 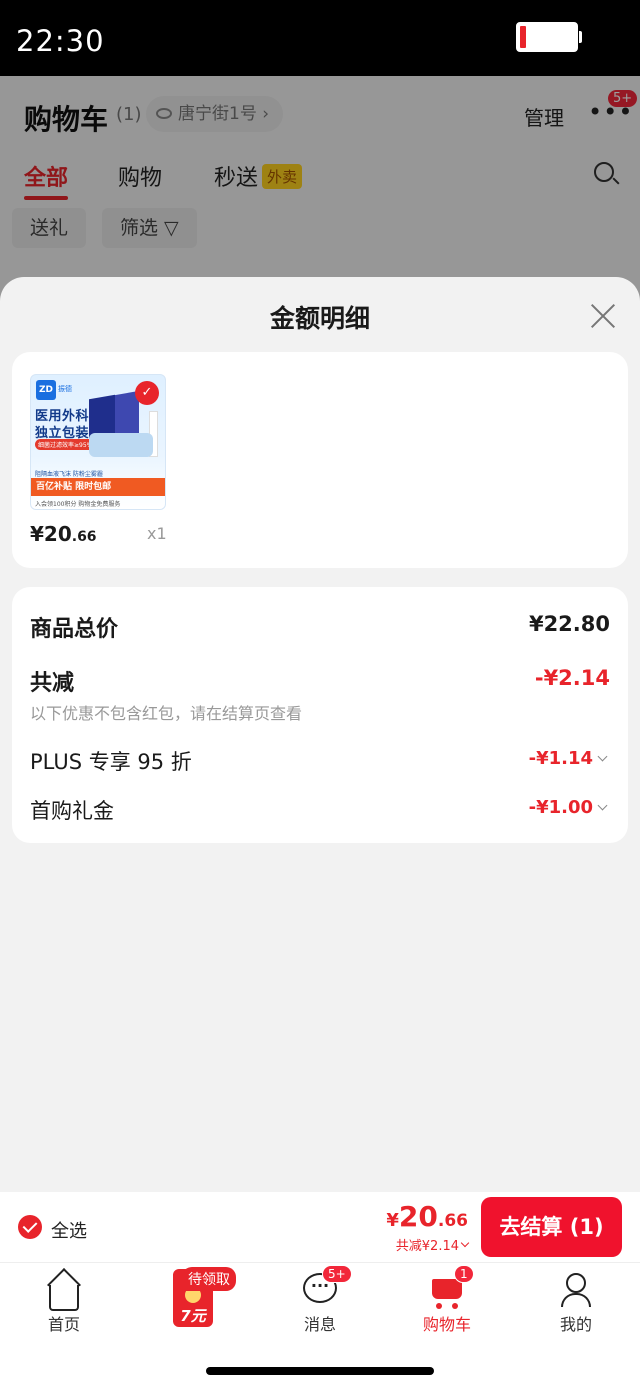 I want to click on tab-messages: 5+ 消息, so click(x=320, y=1303).